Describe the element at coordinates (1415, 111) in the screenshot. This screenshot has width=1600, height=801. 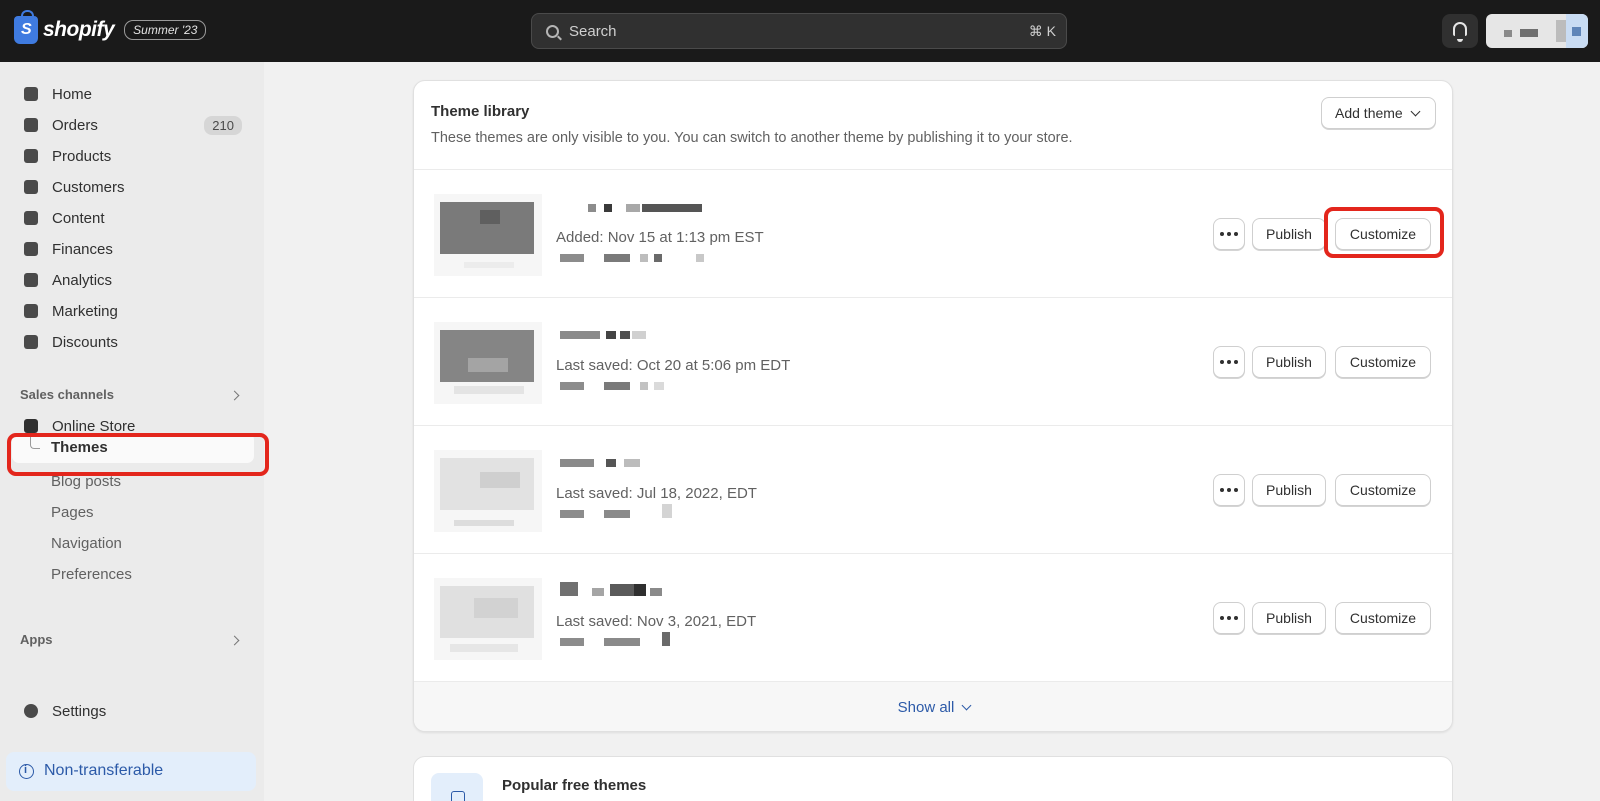
I see `chevron-down-icon` at that location.